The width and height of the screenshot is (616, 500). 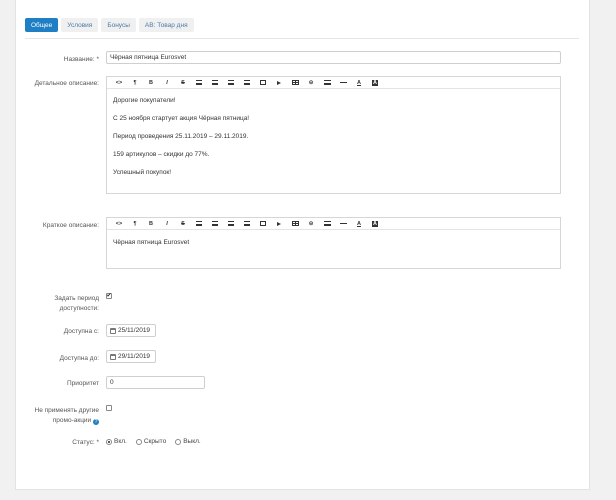 What do you see at coordinates (67, 416) in the screenshot?
I see `exclude-promos-label: Не применять другие промо-акции ?` at bounding box center [67, 416].